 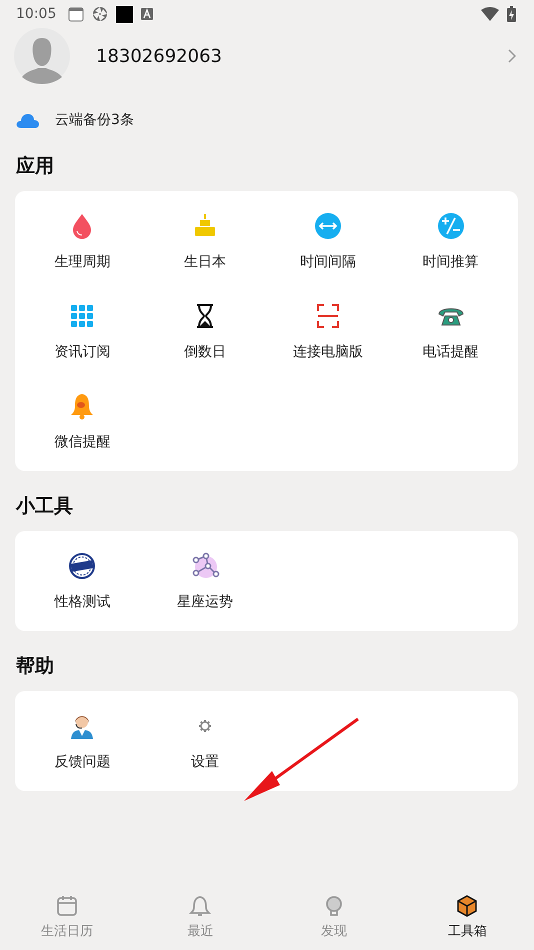 What do you see at coordinates (328, 331) in the screenshot?
I see `tool-item: 连接电脑版` at bounding box center [328, 331].